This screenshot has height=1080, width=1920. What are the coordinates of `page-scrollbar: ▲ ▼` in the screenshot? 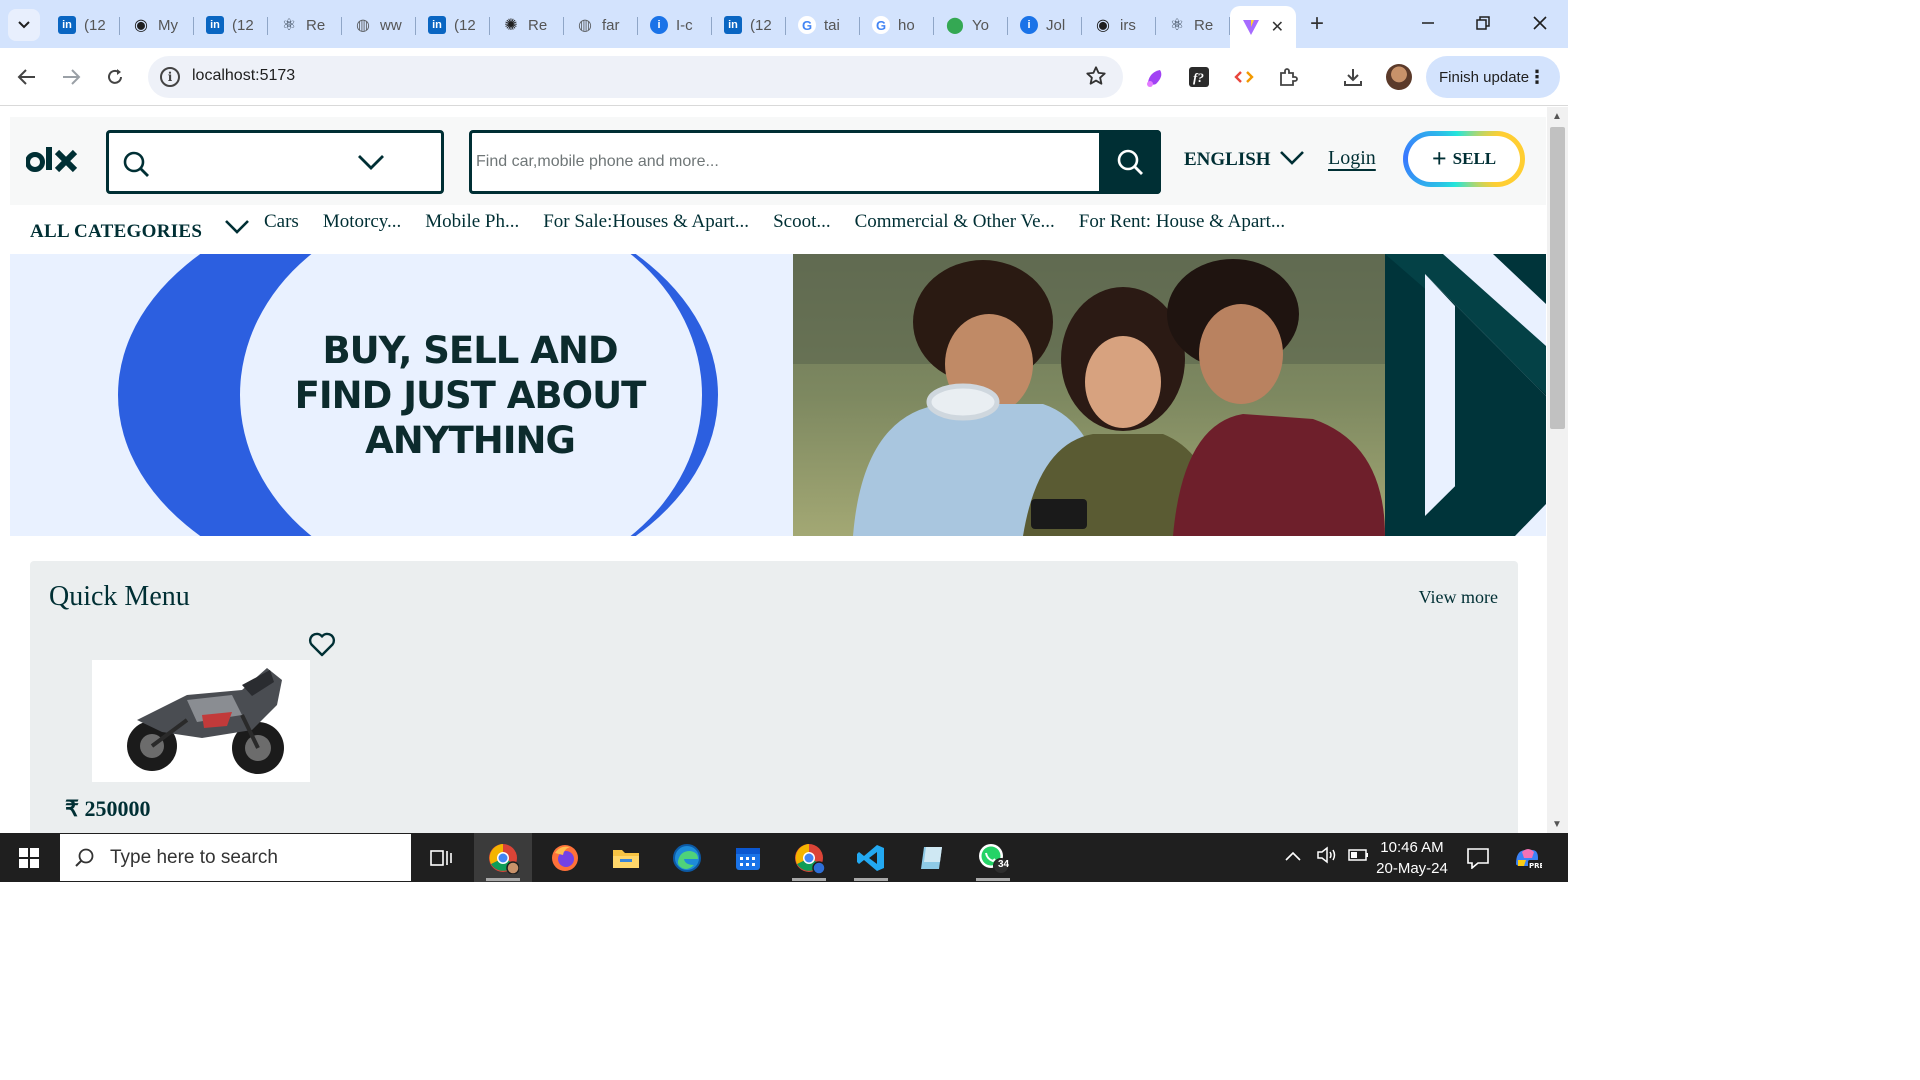 It's located at (1557, 470).